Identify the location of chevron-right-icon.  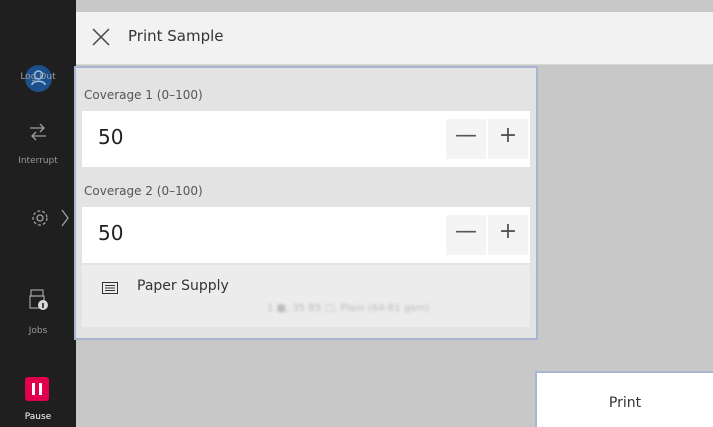
(65, 219).